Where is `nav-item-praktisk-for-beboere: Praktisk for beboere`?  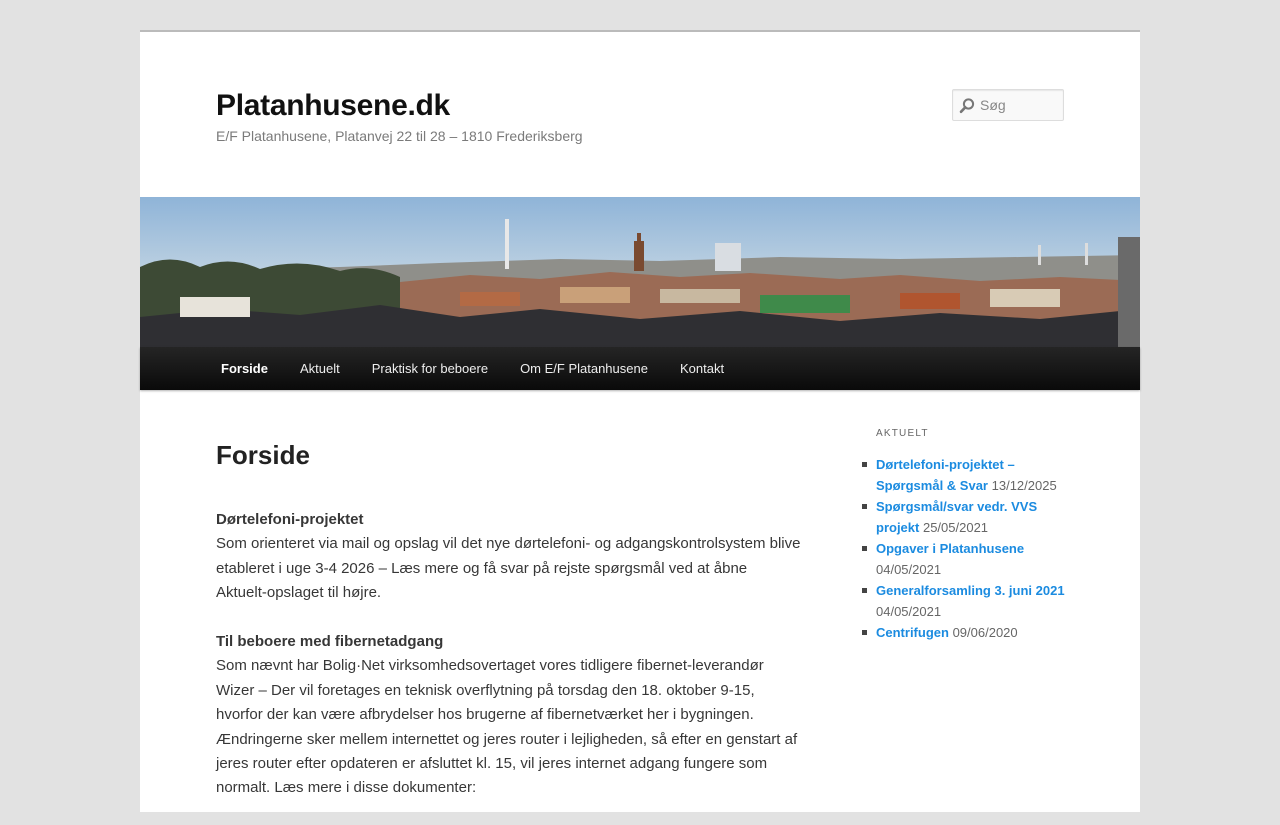
nav-item-praktisk-for-beboere: Praktisk for beboere is located at coordinates (430, 368).